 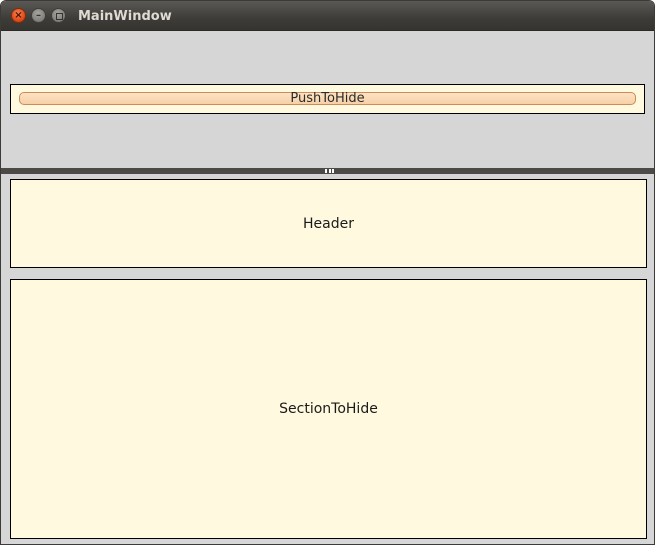 I want to click on maximize-icon, so click(x=58, y=15).